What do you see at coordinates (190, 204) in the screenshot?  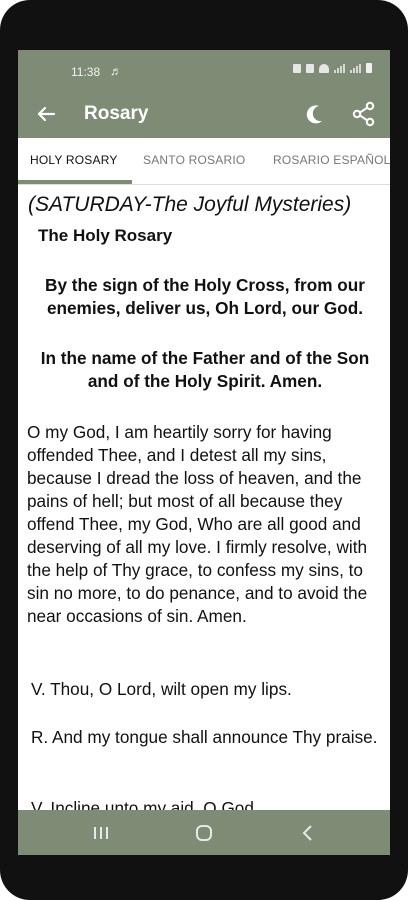 I see `mysteries-heading: (SATURDAY-The Joyful Mysteries)` at bounding box center [190, 204].